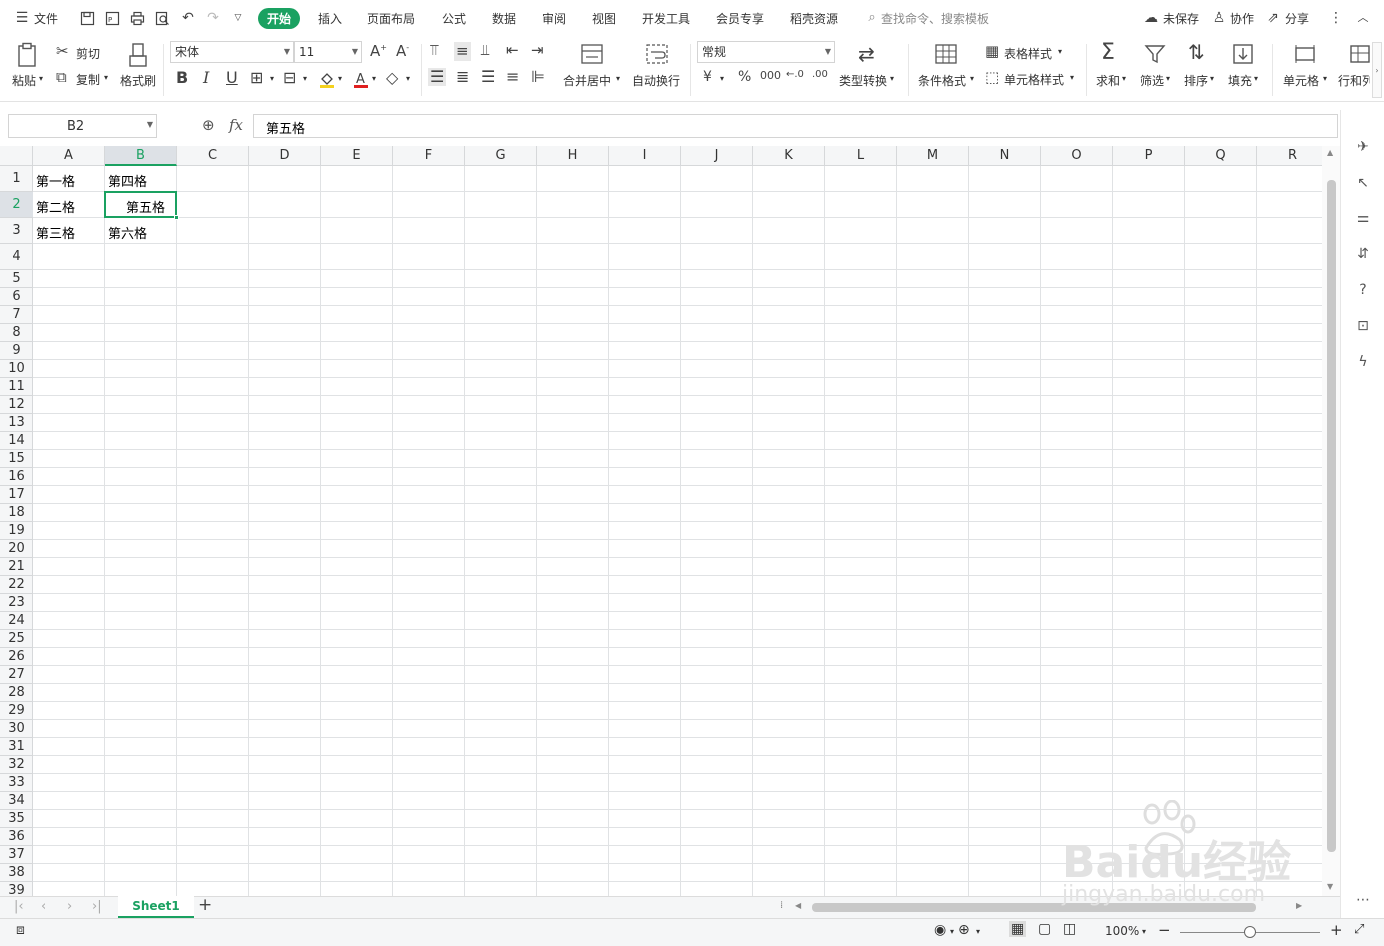  I want to click on share-button: 分享, so click(1297, 18).